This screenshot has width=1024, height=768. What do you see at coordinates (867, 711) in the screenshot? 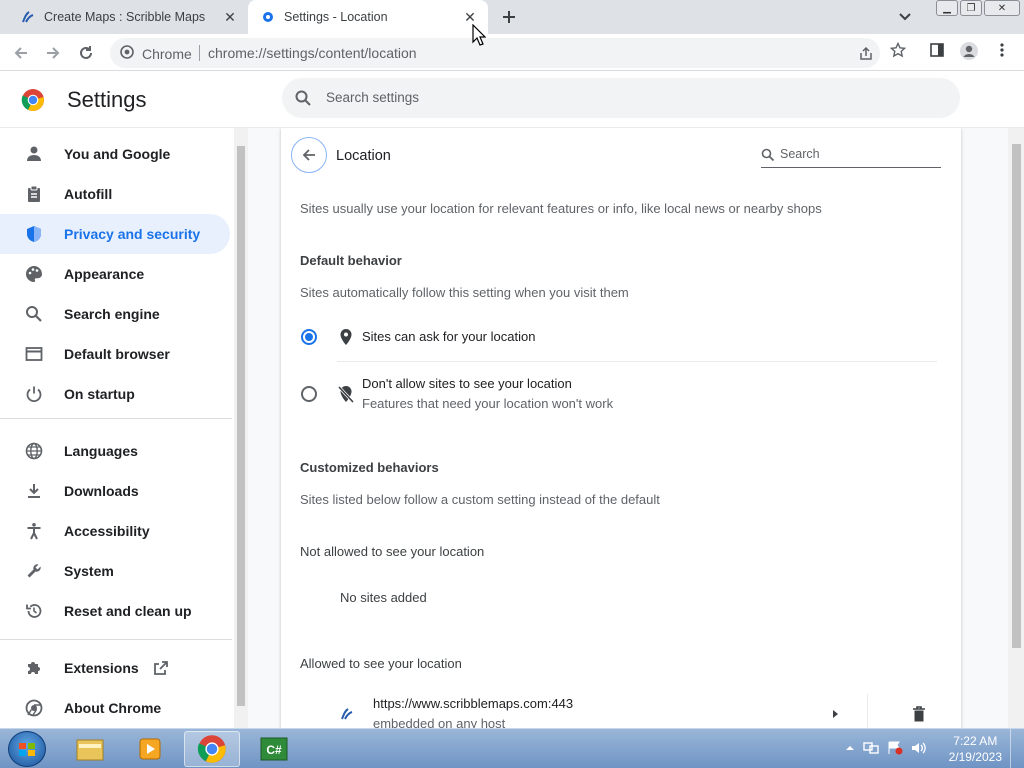
I see `row-divider` at bounding box center [867, 711].